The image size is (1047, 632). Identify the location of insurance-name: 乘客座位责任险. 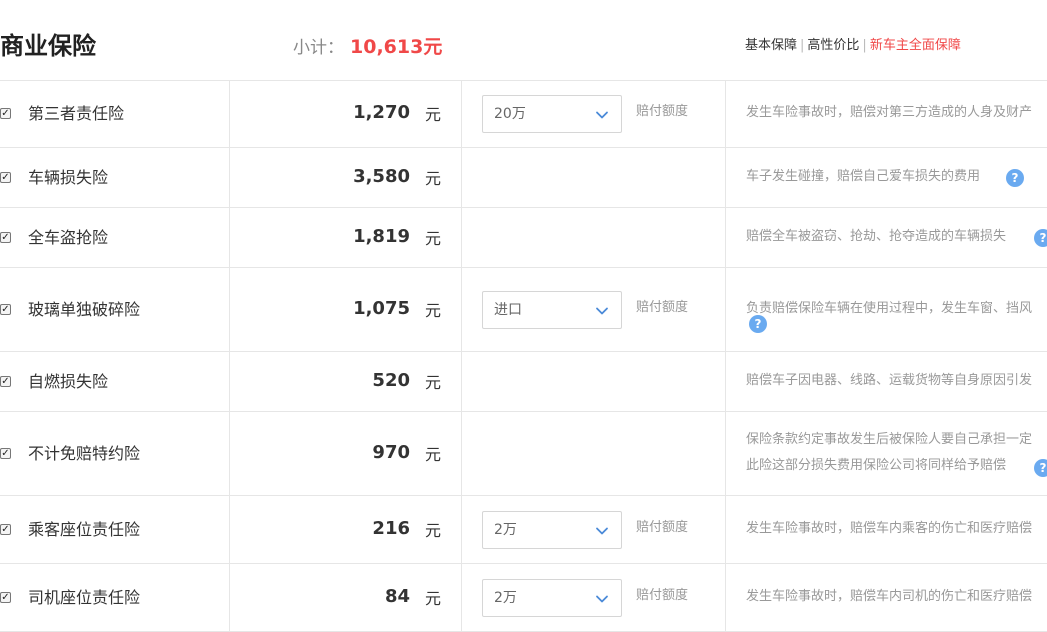
(84, 529).